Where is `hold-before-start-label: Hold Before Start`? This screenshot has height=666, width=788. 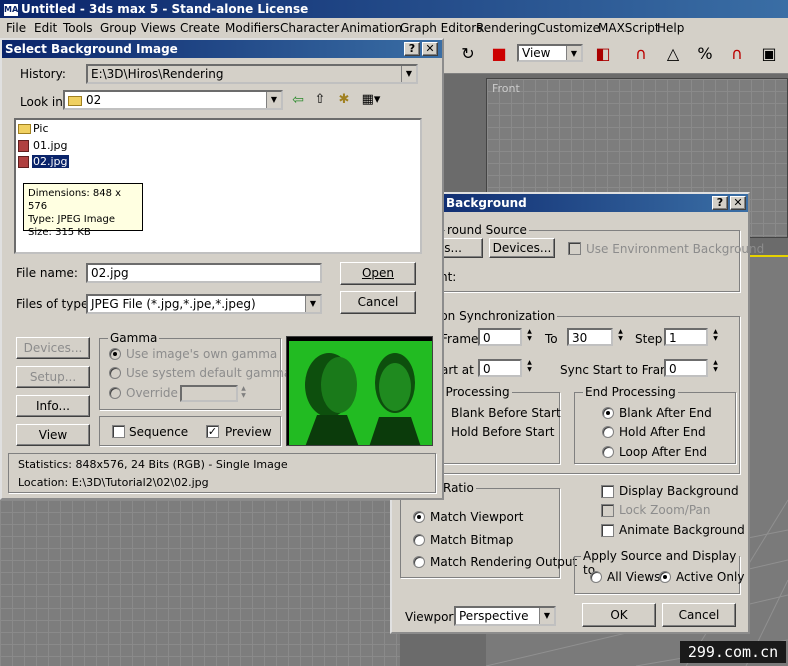 hold-before-start-label: Hold Before Start is located at coordinates (503, 432).